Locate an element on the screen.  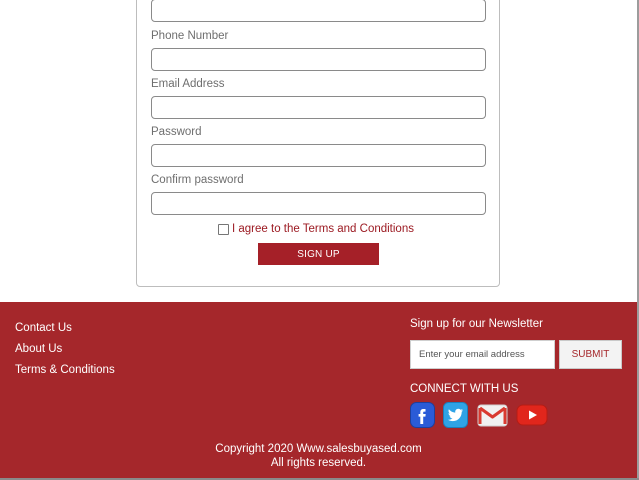
terms-agreement-label: I agree to the Terms and Conditions is located at coordinates (323, 229).